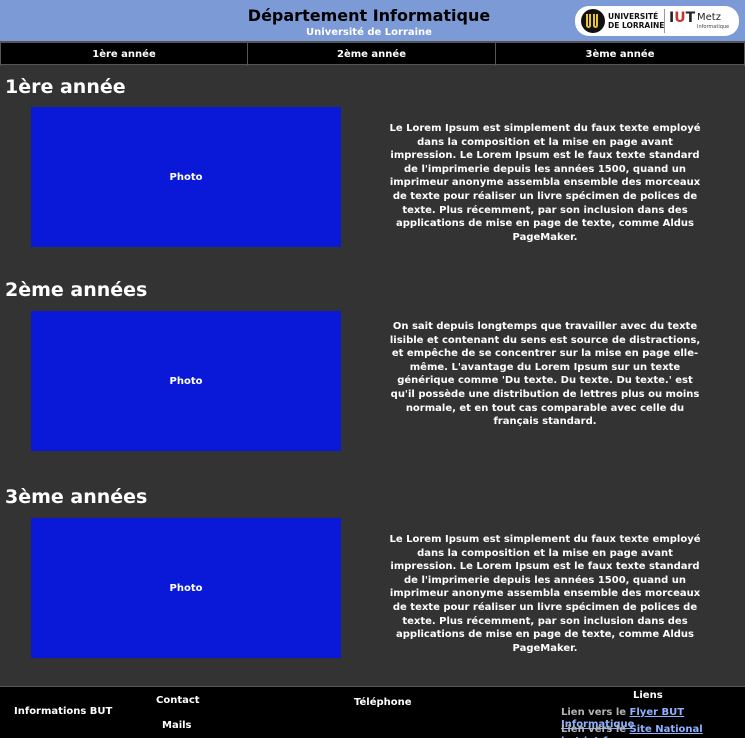 This screenshot has width=745, height=738. Describe the element at coordinates (620, 54) in the screenshot. I see `tab-3eme-annee: 3ème année` at that location.